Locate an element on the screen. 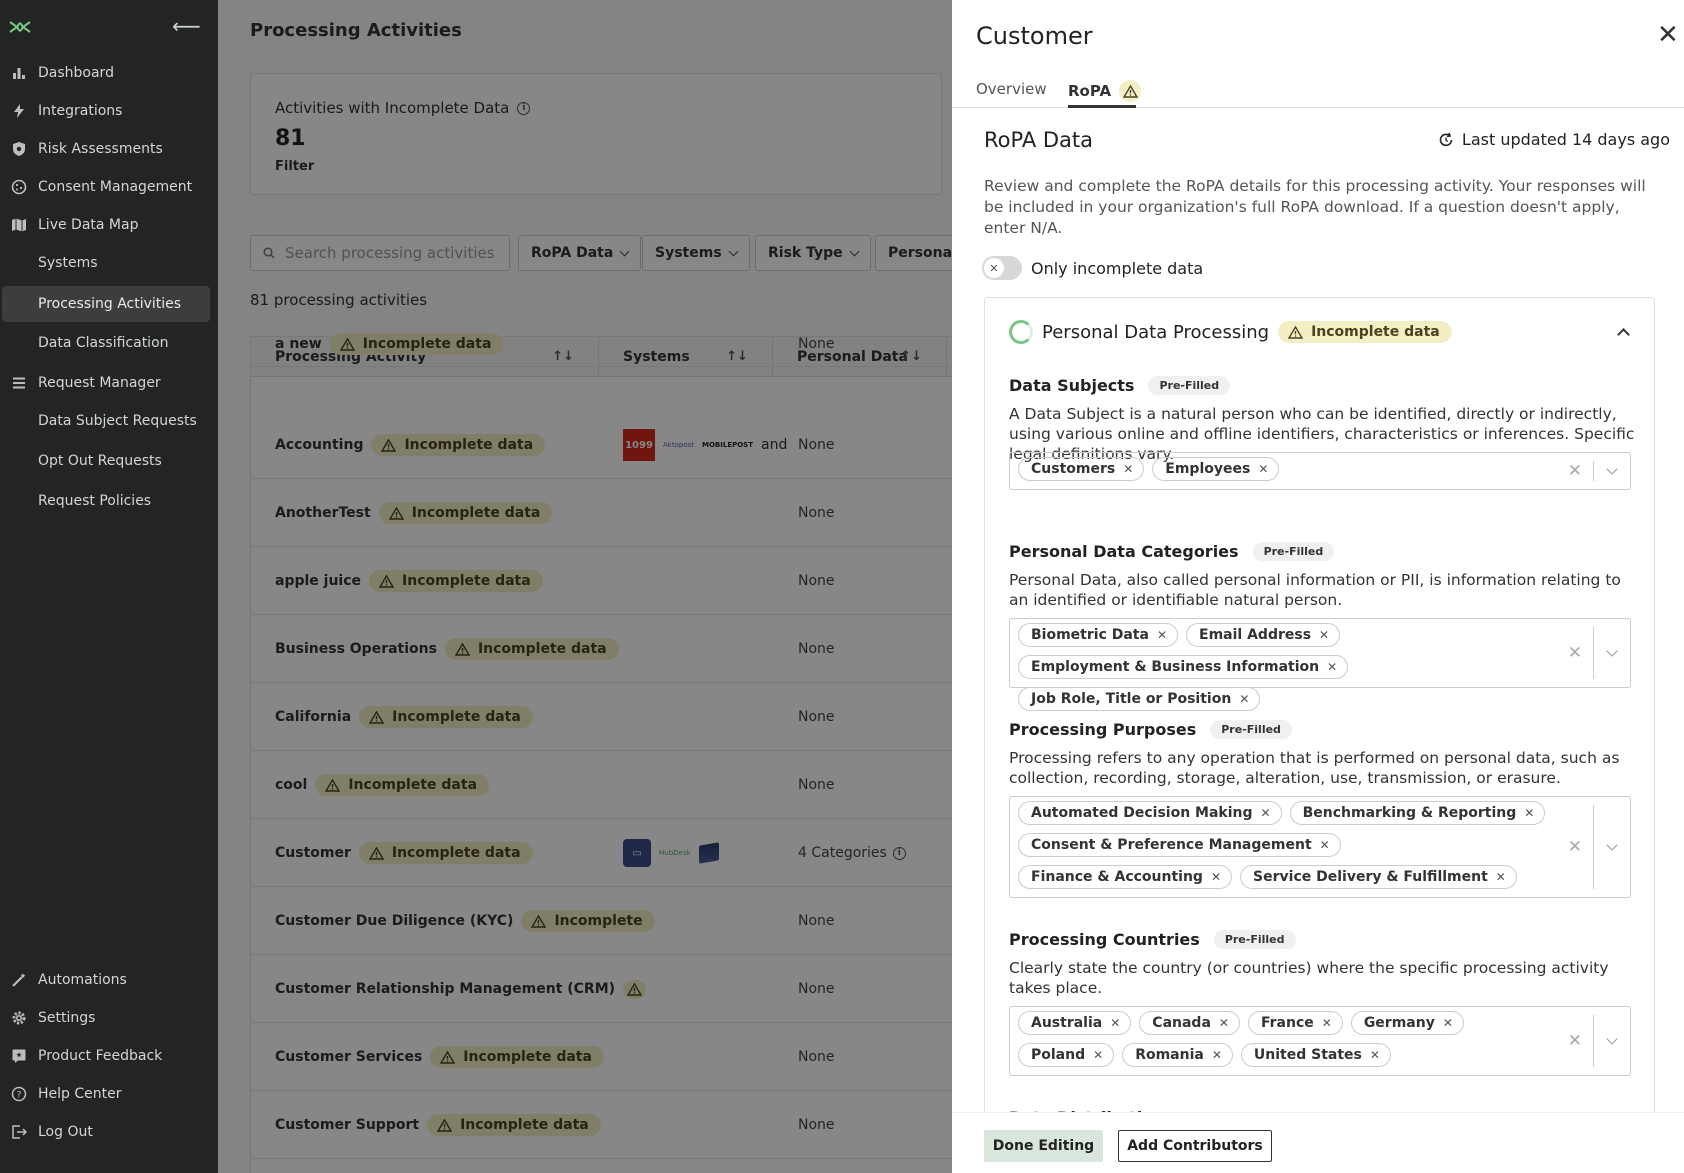 This screenshot has height=1173, width=1684. sidebar-item-risk-assessments: Risk Assessments is located at coordinates (109, 149).